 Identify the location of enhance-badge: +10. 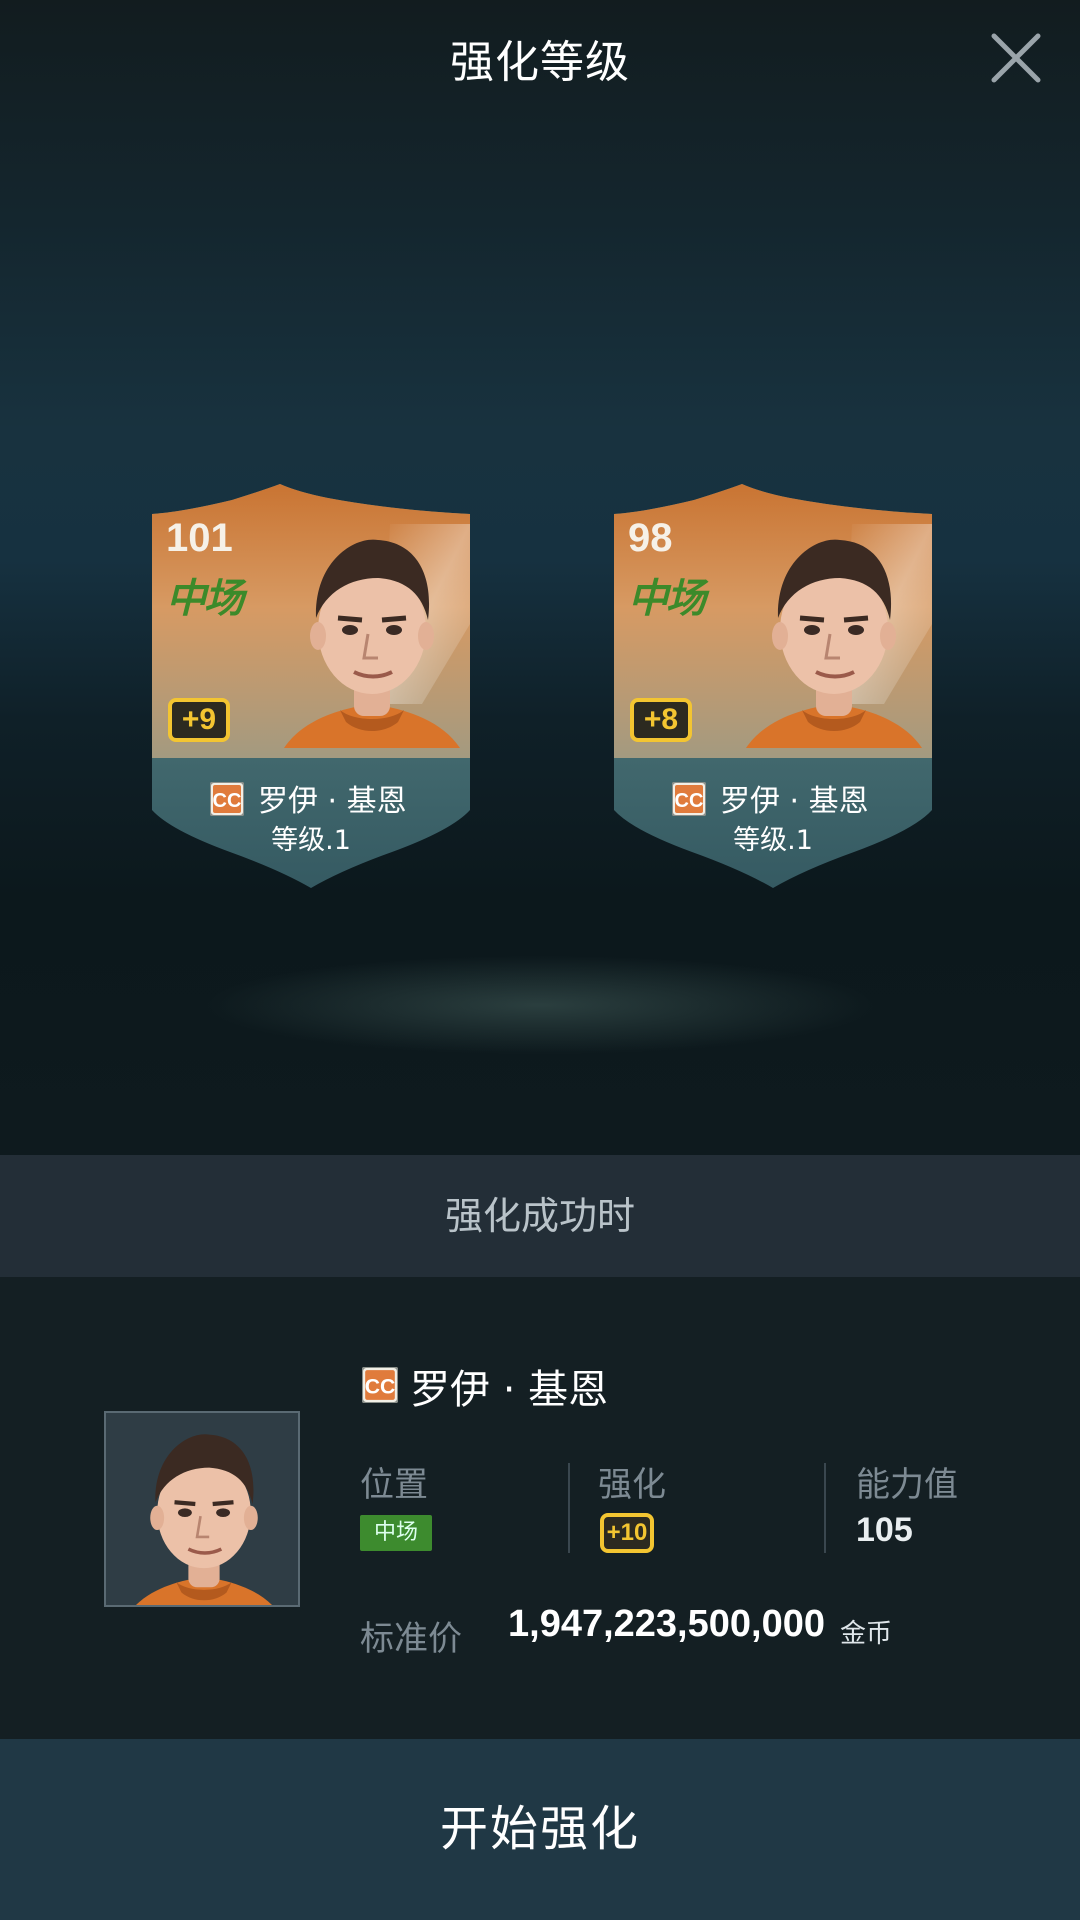
(627, 1533).